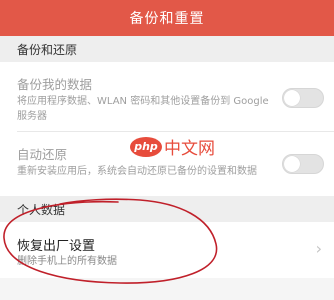 The height and width of the screenshot is (300, 334). Describe the element at coordinates (318, 248) in the screenshot. I see `chevron-right-icon: ›` at that location.